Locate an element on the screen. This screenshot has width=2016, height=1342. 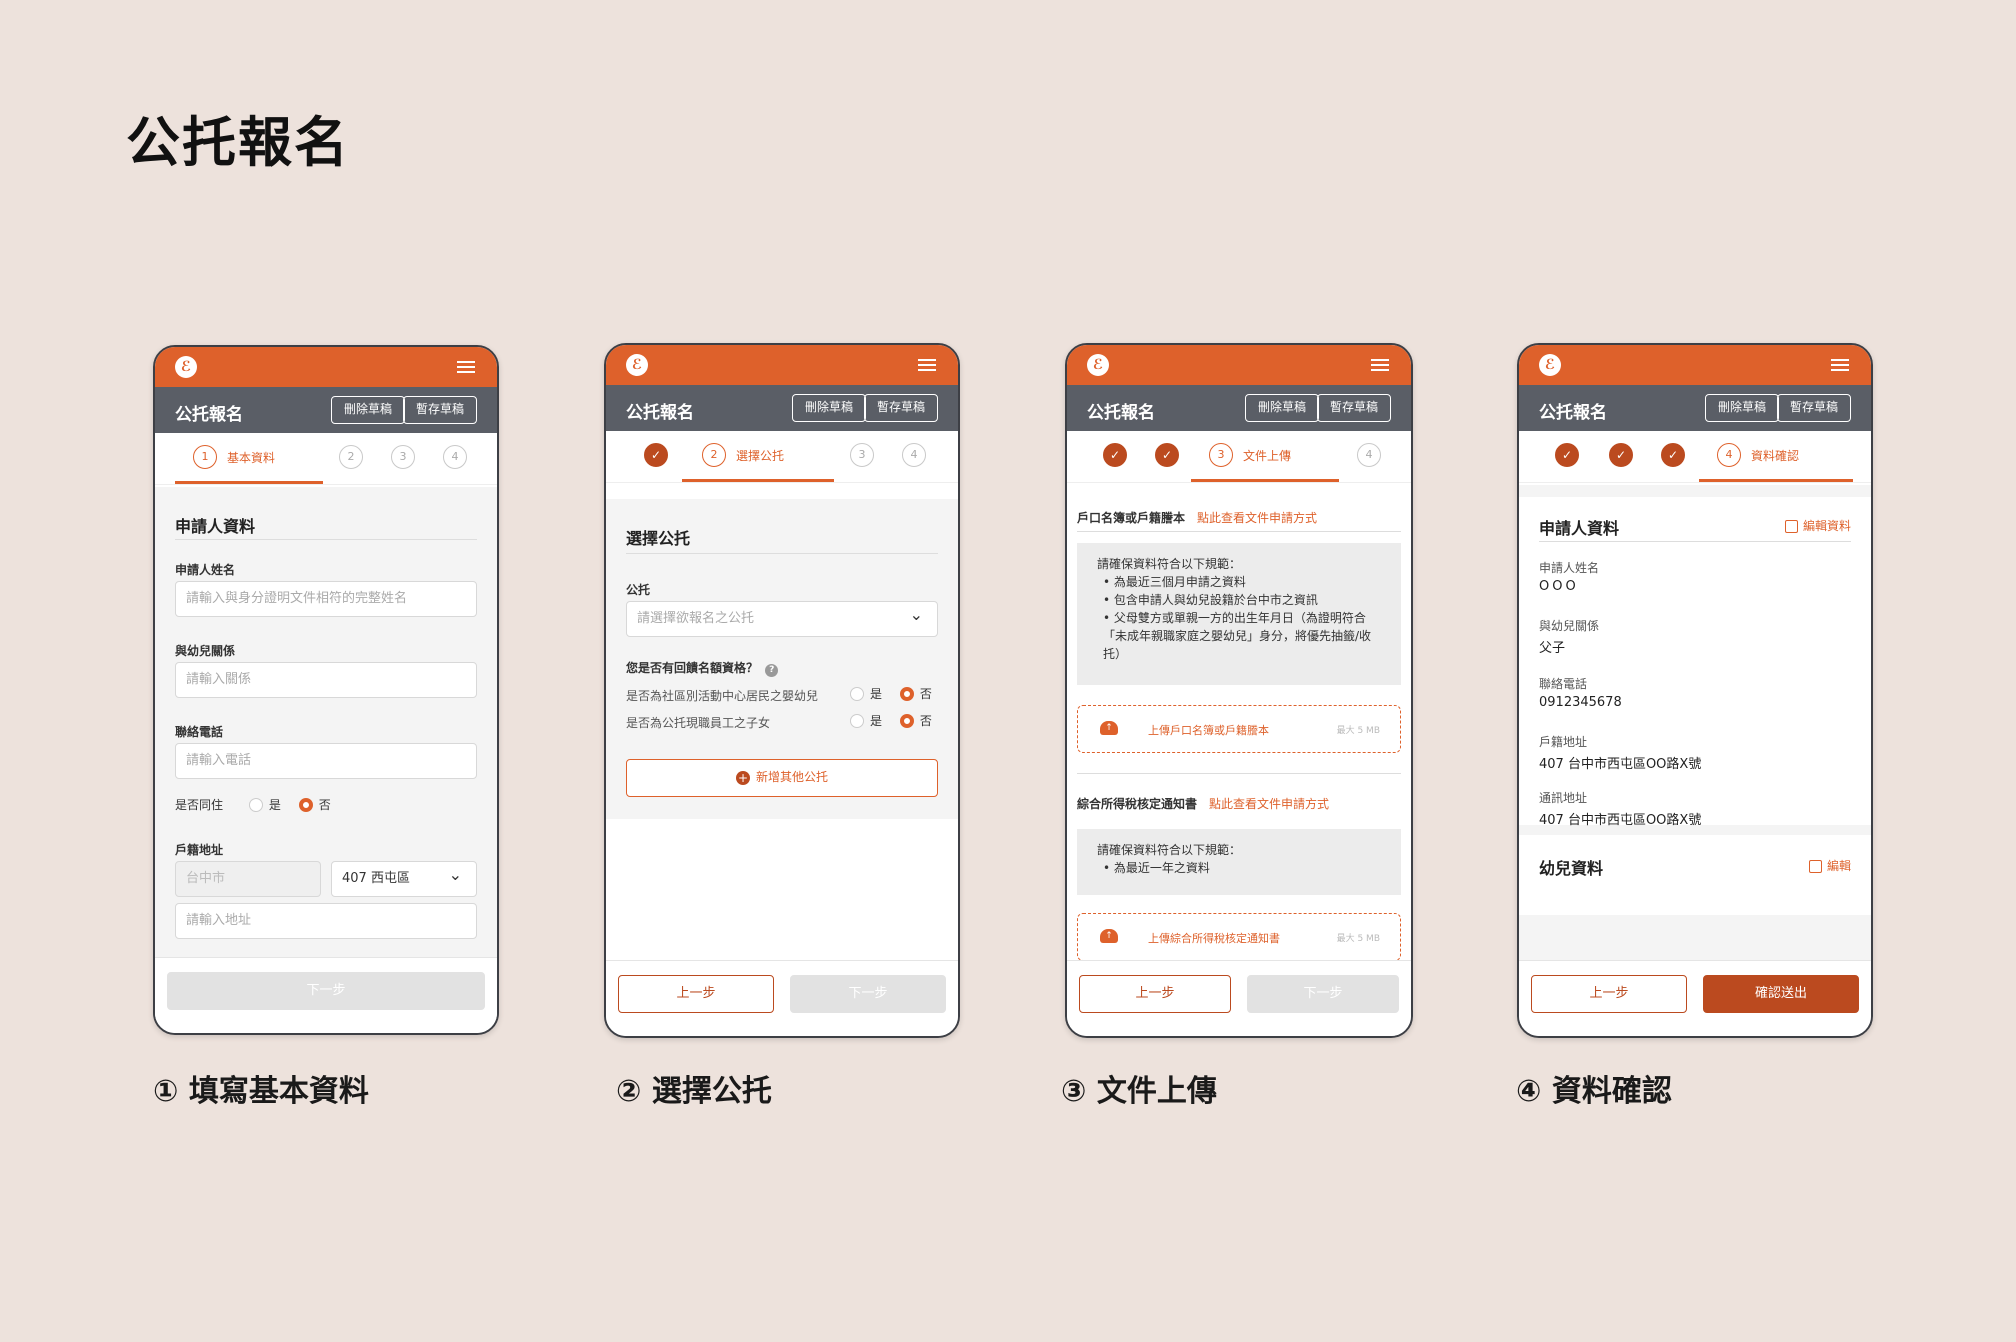
caption-step-1: ① 填寫基本資料 is located at coordinates (261, 1091).